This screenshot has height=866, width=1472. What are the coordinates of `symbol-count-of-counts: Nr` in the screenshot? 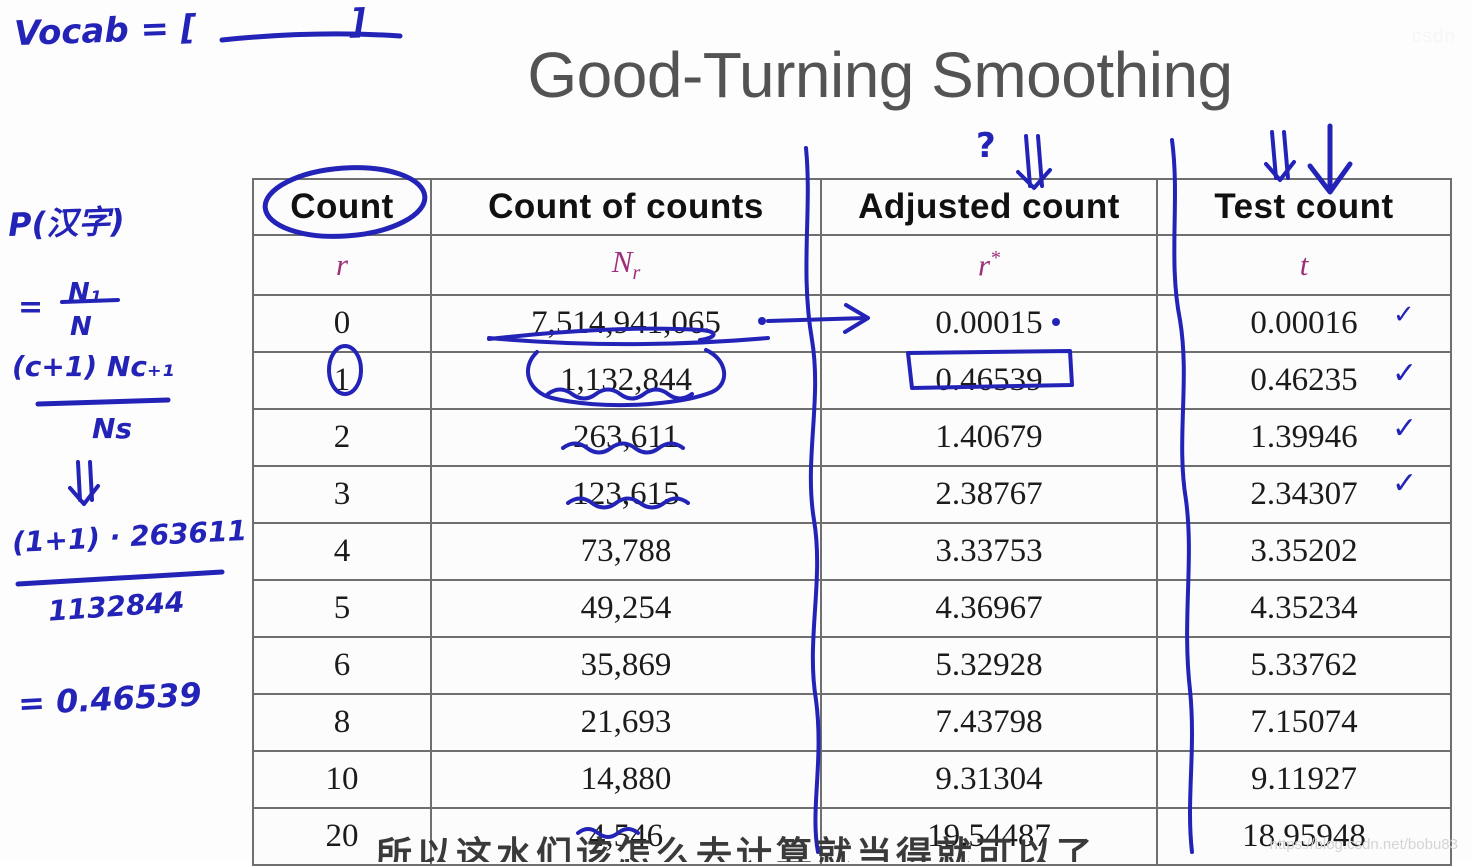 It's located at (626, 265).